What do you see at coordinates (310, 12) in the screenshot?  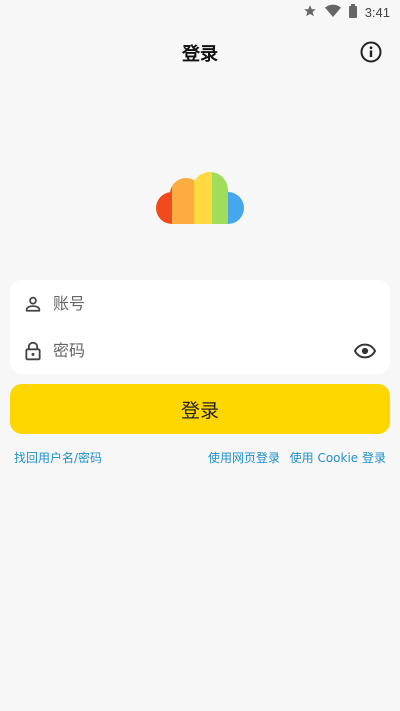 I see `star-icon` at bounding box center [310, 12].